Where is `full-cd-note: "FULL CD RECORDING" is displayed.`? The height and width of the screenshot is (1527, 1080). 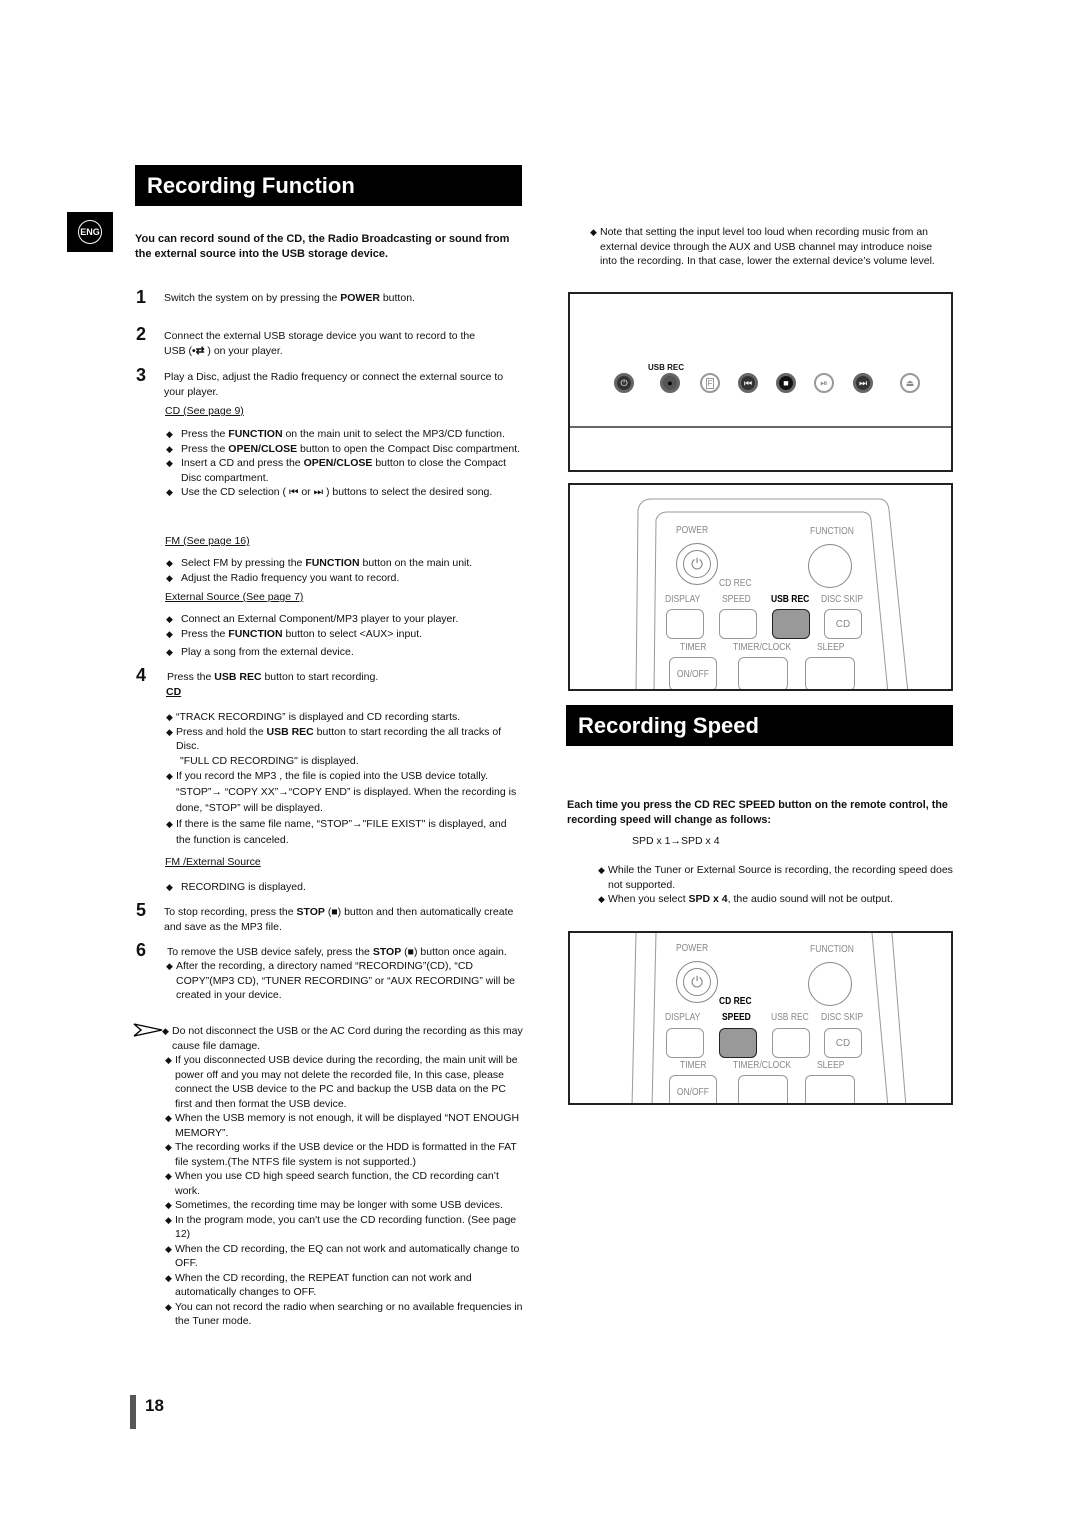
full-cd-note: "FULL CD RECORDING" is displayed. is located at coordinates (269, 760).